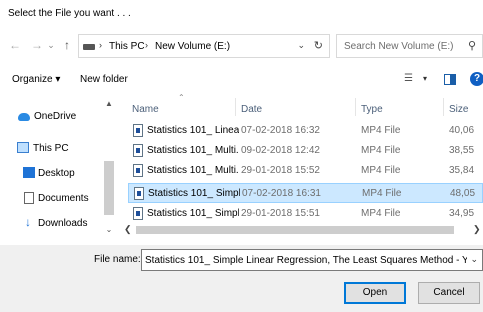 The image size is (483, 312). Describe the element at coordinates (241, 80) in the screenshot. I see `command-bar: Organize ▾ New folder ☰ ▾ ?` at that location.